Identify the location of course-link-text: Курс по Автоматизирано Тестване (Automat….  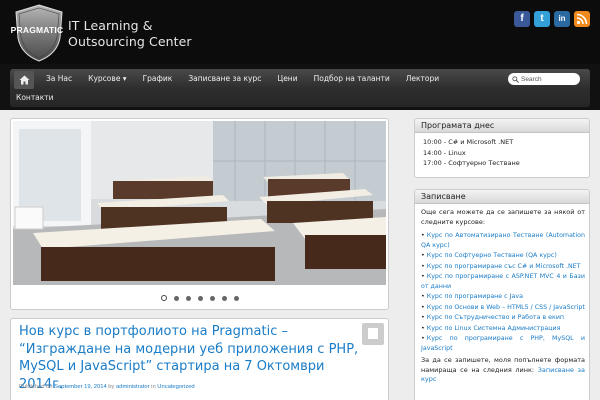
(503, 240).